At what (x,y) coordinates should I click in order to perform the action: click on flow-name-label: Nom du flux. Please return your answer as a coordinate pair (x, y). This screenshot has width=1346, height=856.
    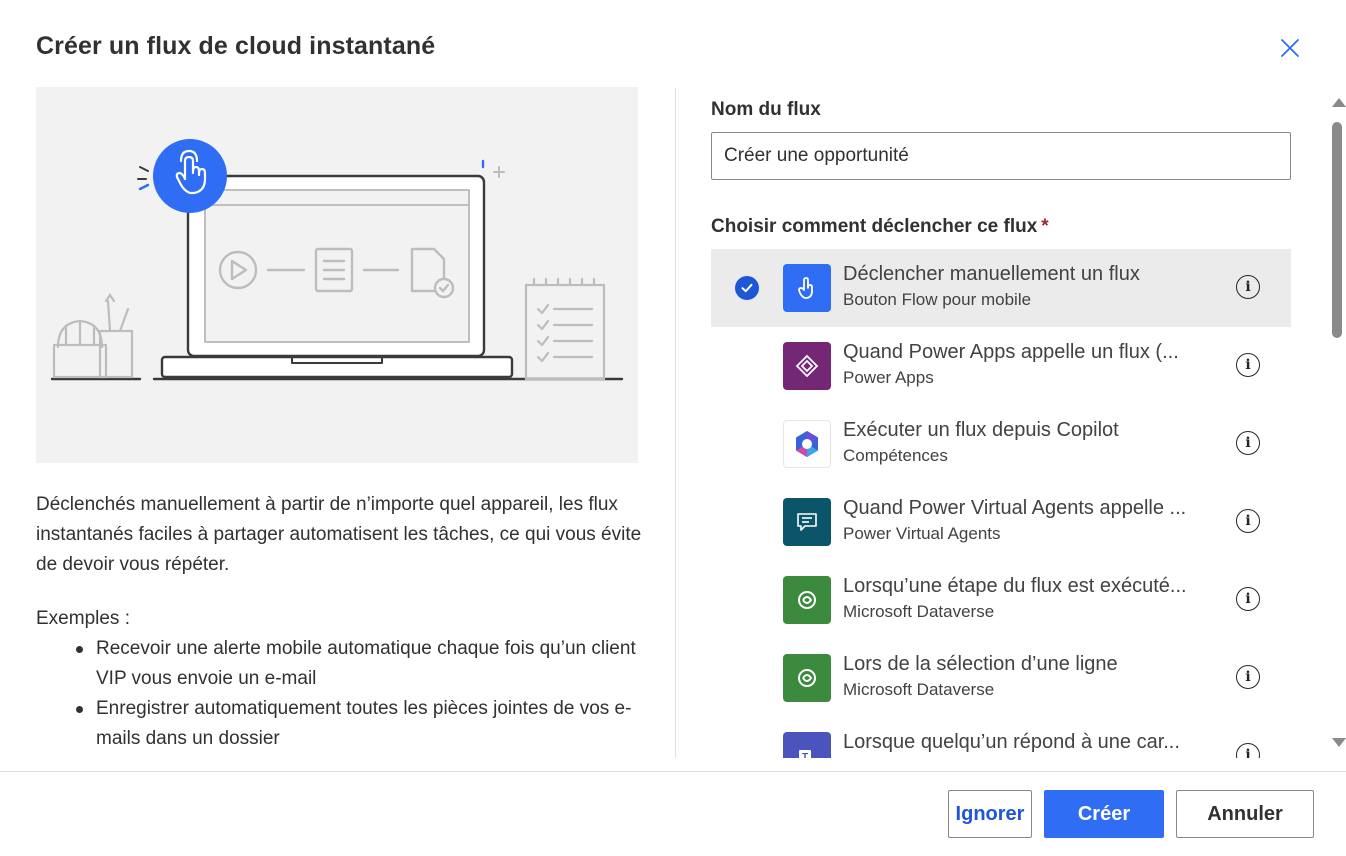
    Looking at the image, I should click on (766, 109).